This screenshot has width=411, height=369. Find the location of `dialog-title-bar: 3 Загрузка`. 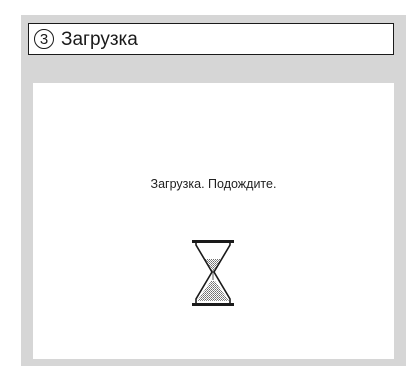

dialog-title-bar: 3 Загрузка is located at coordinates (211, 39).